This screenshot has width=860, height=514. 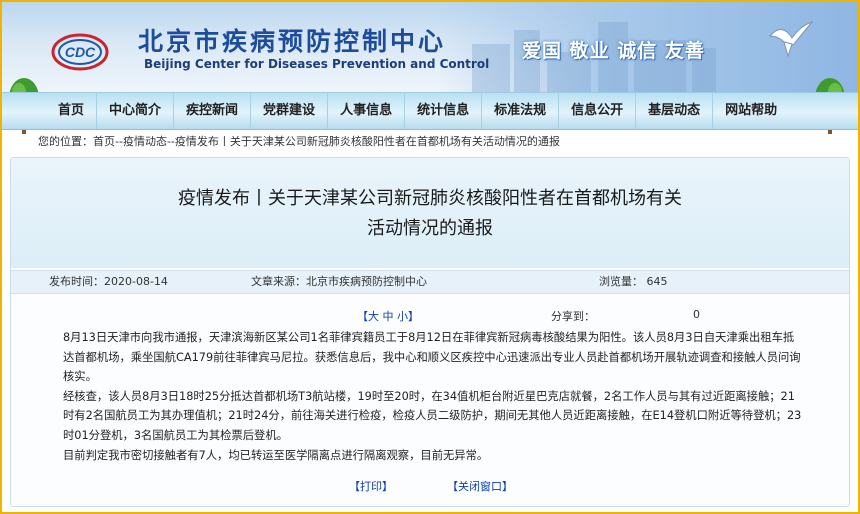 What do you see at coordinates (292, 40) in the screenshot?
I see `site-title-cn: 北京市疾病预防控制中心` at bounding box center [292, 40].